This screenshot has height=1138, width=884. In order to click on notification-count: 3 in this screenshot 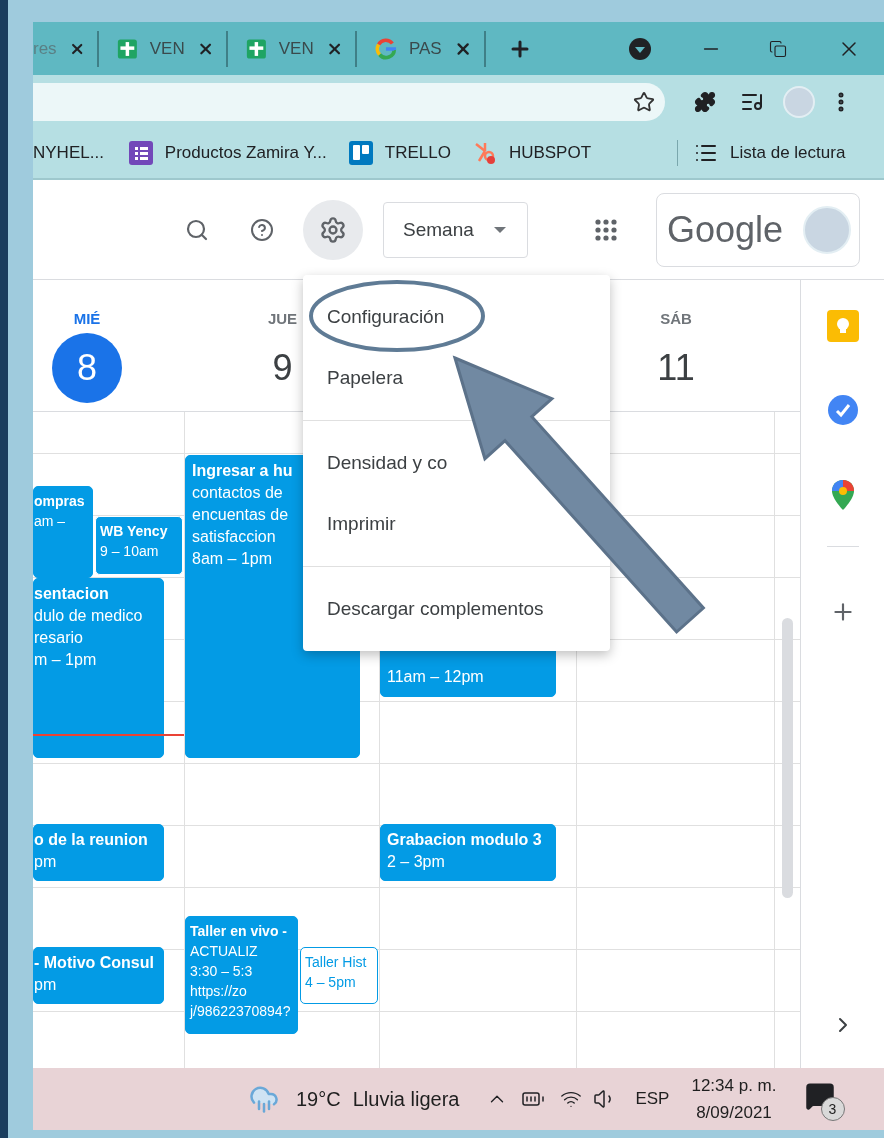, I will do `click(832, 1109)`.